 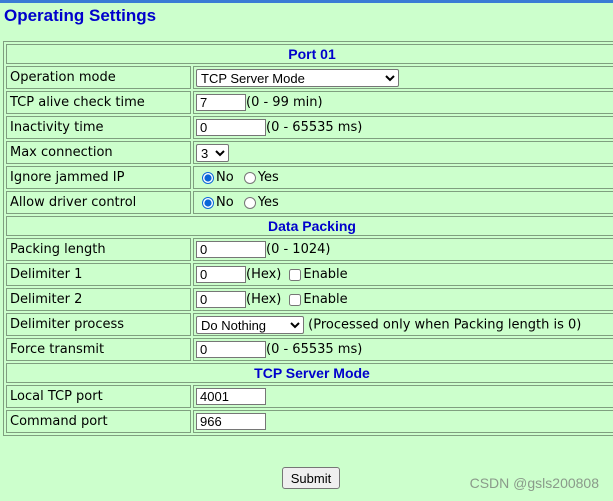 I want to click on row-operation-mode: Operation mode TCP Server Mode, so click(x=309, y=77).